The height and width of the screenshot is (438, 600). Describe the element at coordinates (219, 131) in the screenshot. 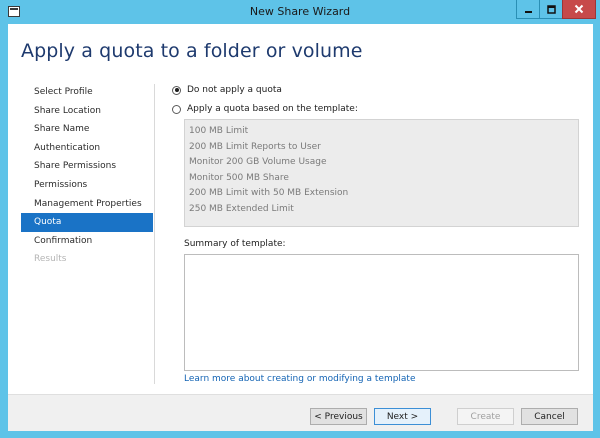

I see `list-item: 100 MB Limit` at that location.